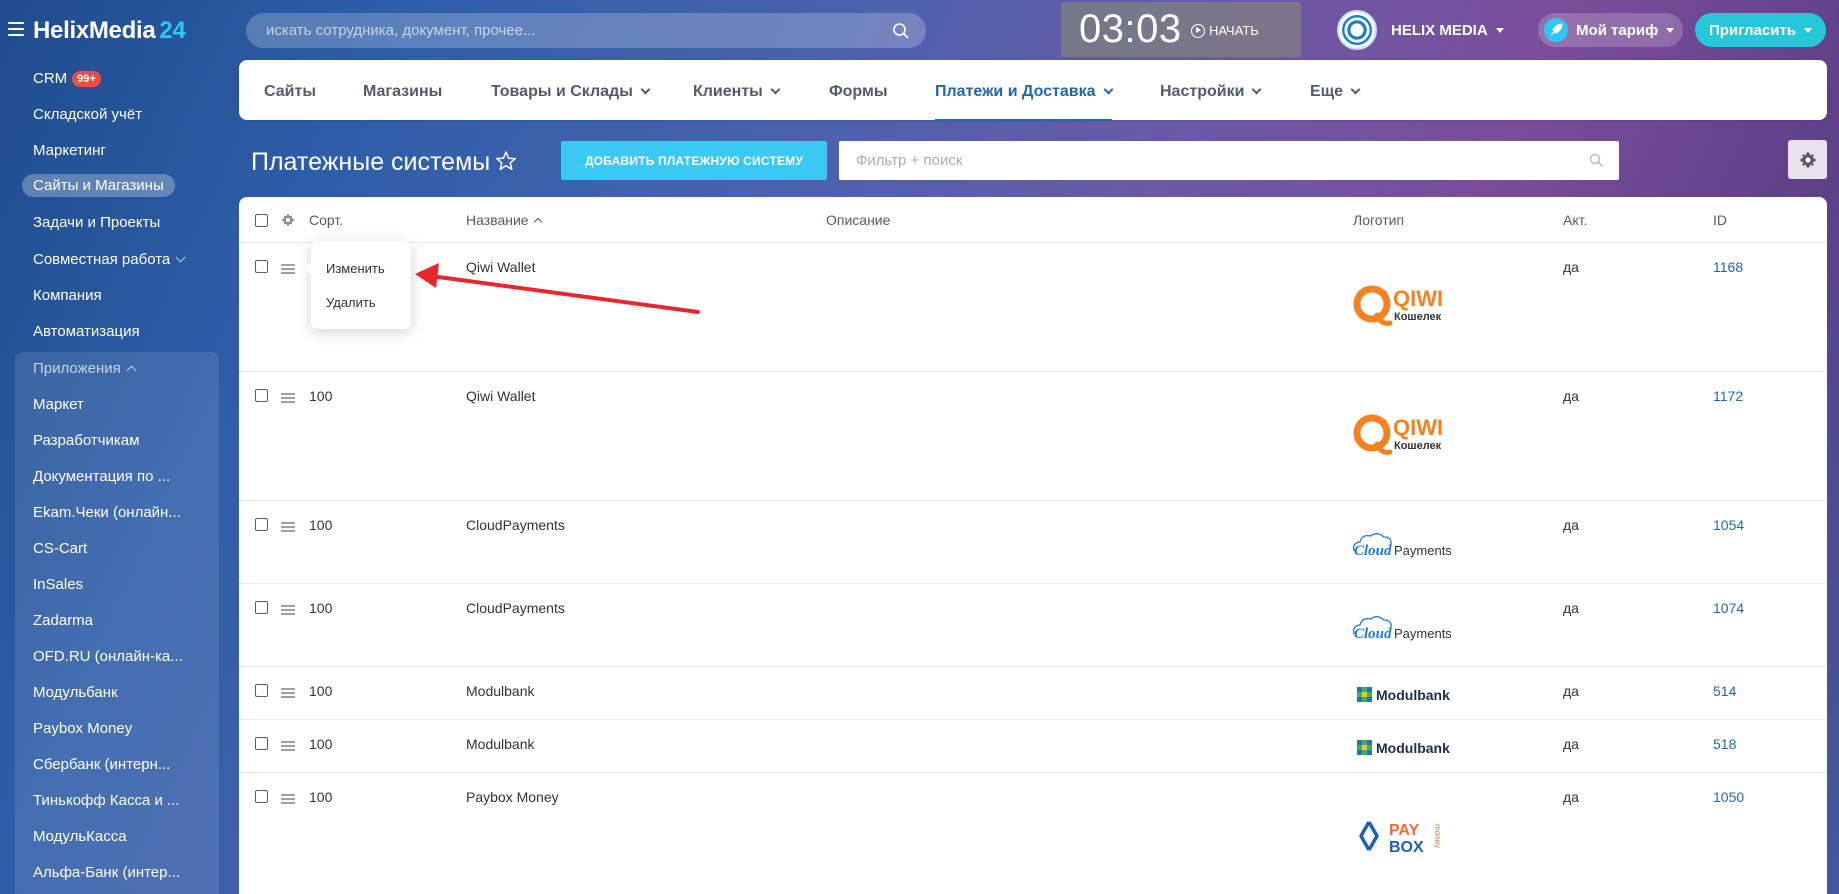 Image resolution: width=1839 pixels, height=894 pixels. I want to click on sidebar-app-item: Маркет, so click(58, 404).